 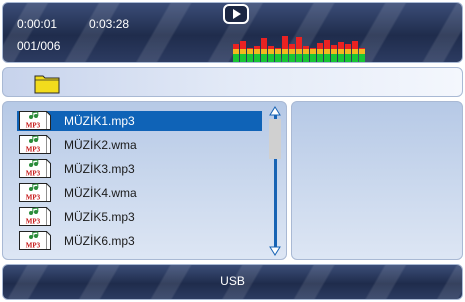 What do you see at coordinates (232, 82) in the screenshot?
I see `folder-path-bar` at bounding box center [232, 82].